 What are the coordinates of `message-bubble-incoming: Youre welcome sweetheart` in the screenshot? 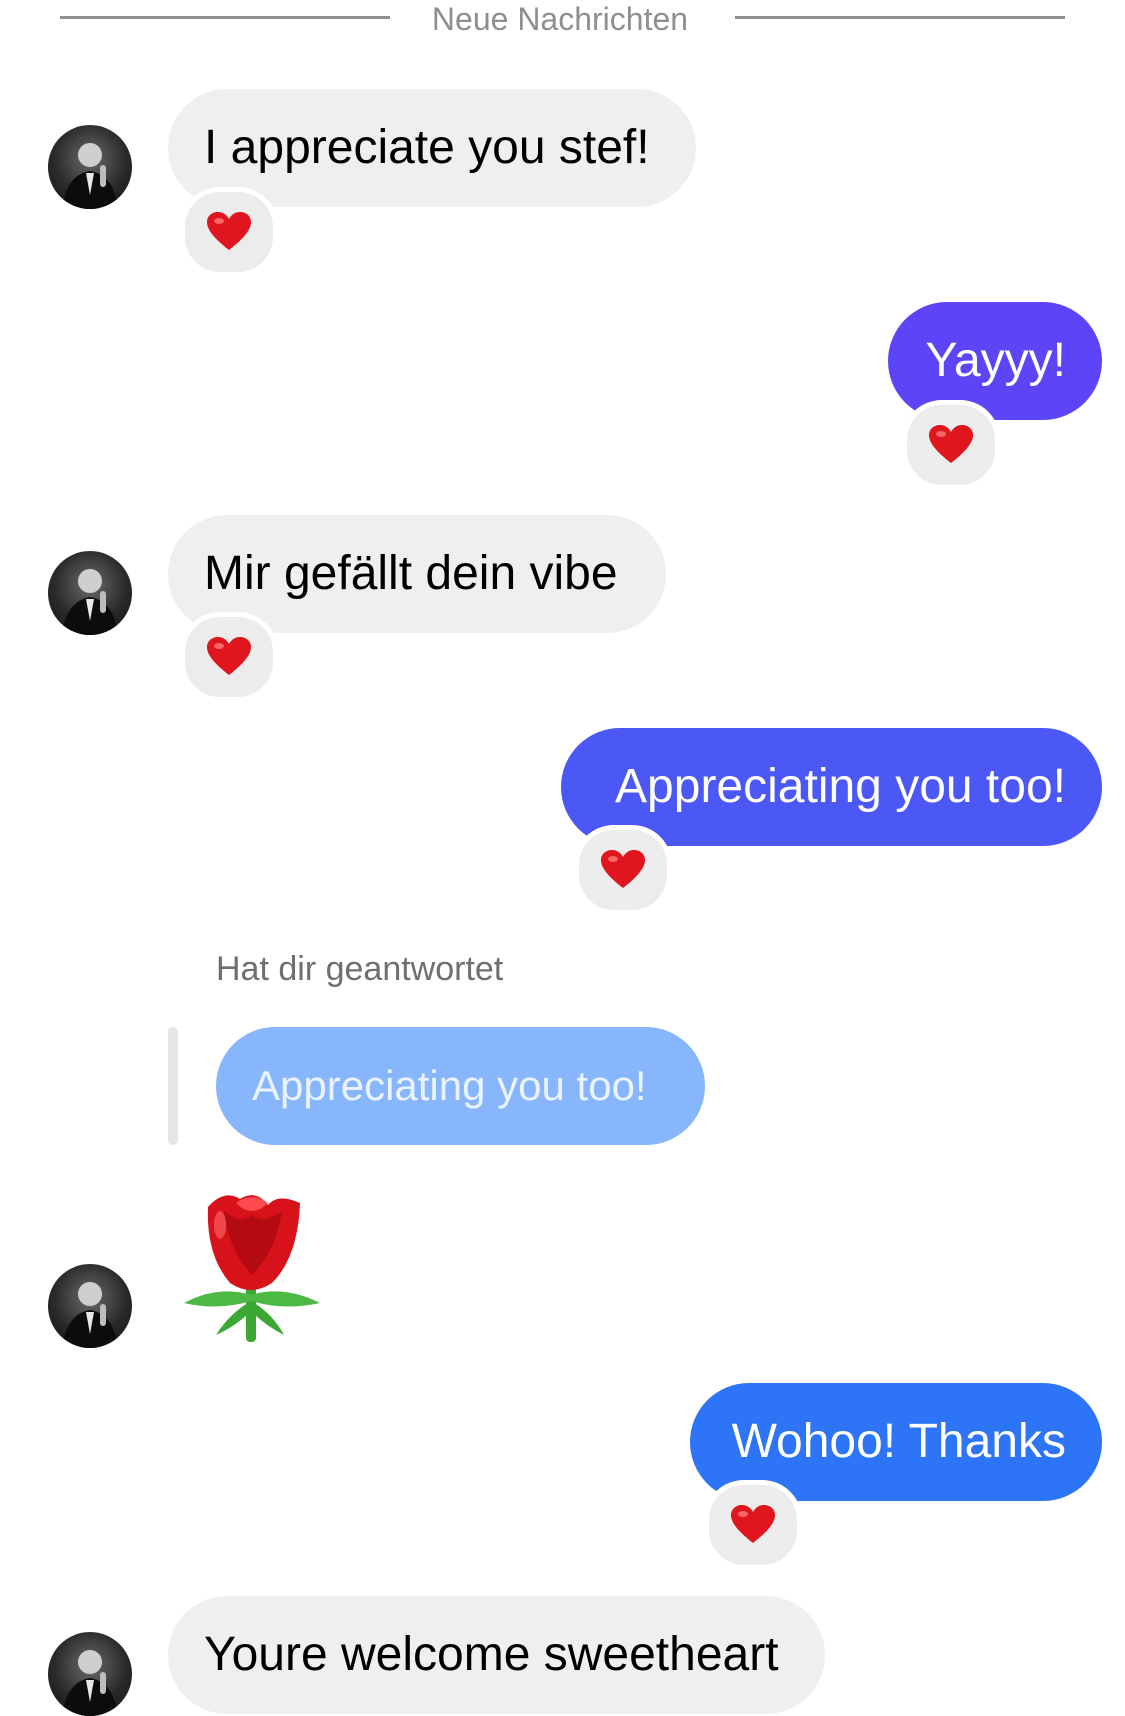 It's located at (496, 1655).